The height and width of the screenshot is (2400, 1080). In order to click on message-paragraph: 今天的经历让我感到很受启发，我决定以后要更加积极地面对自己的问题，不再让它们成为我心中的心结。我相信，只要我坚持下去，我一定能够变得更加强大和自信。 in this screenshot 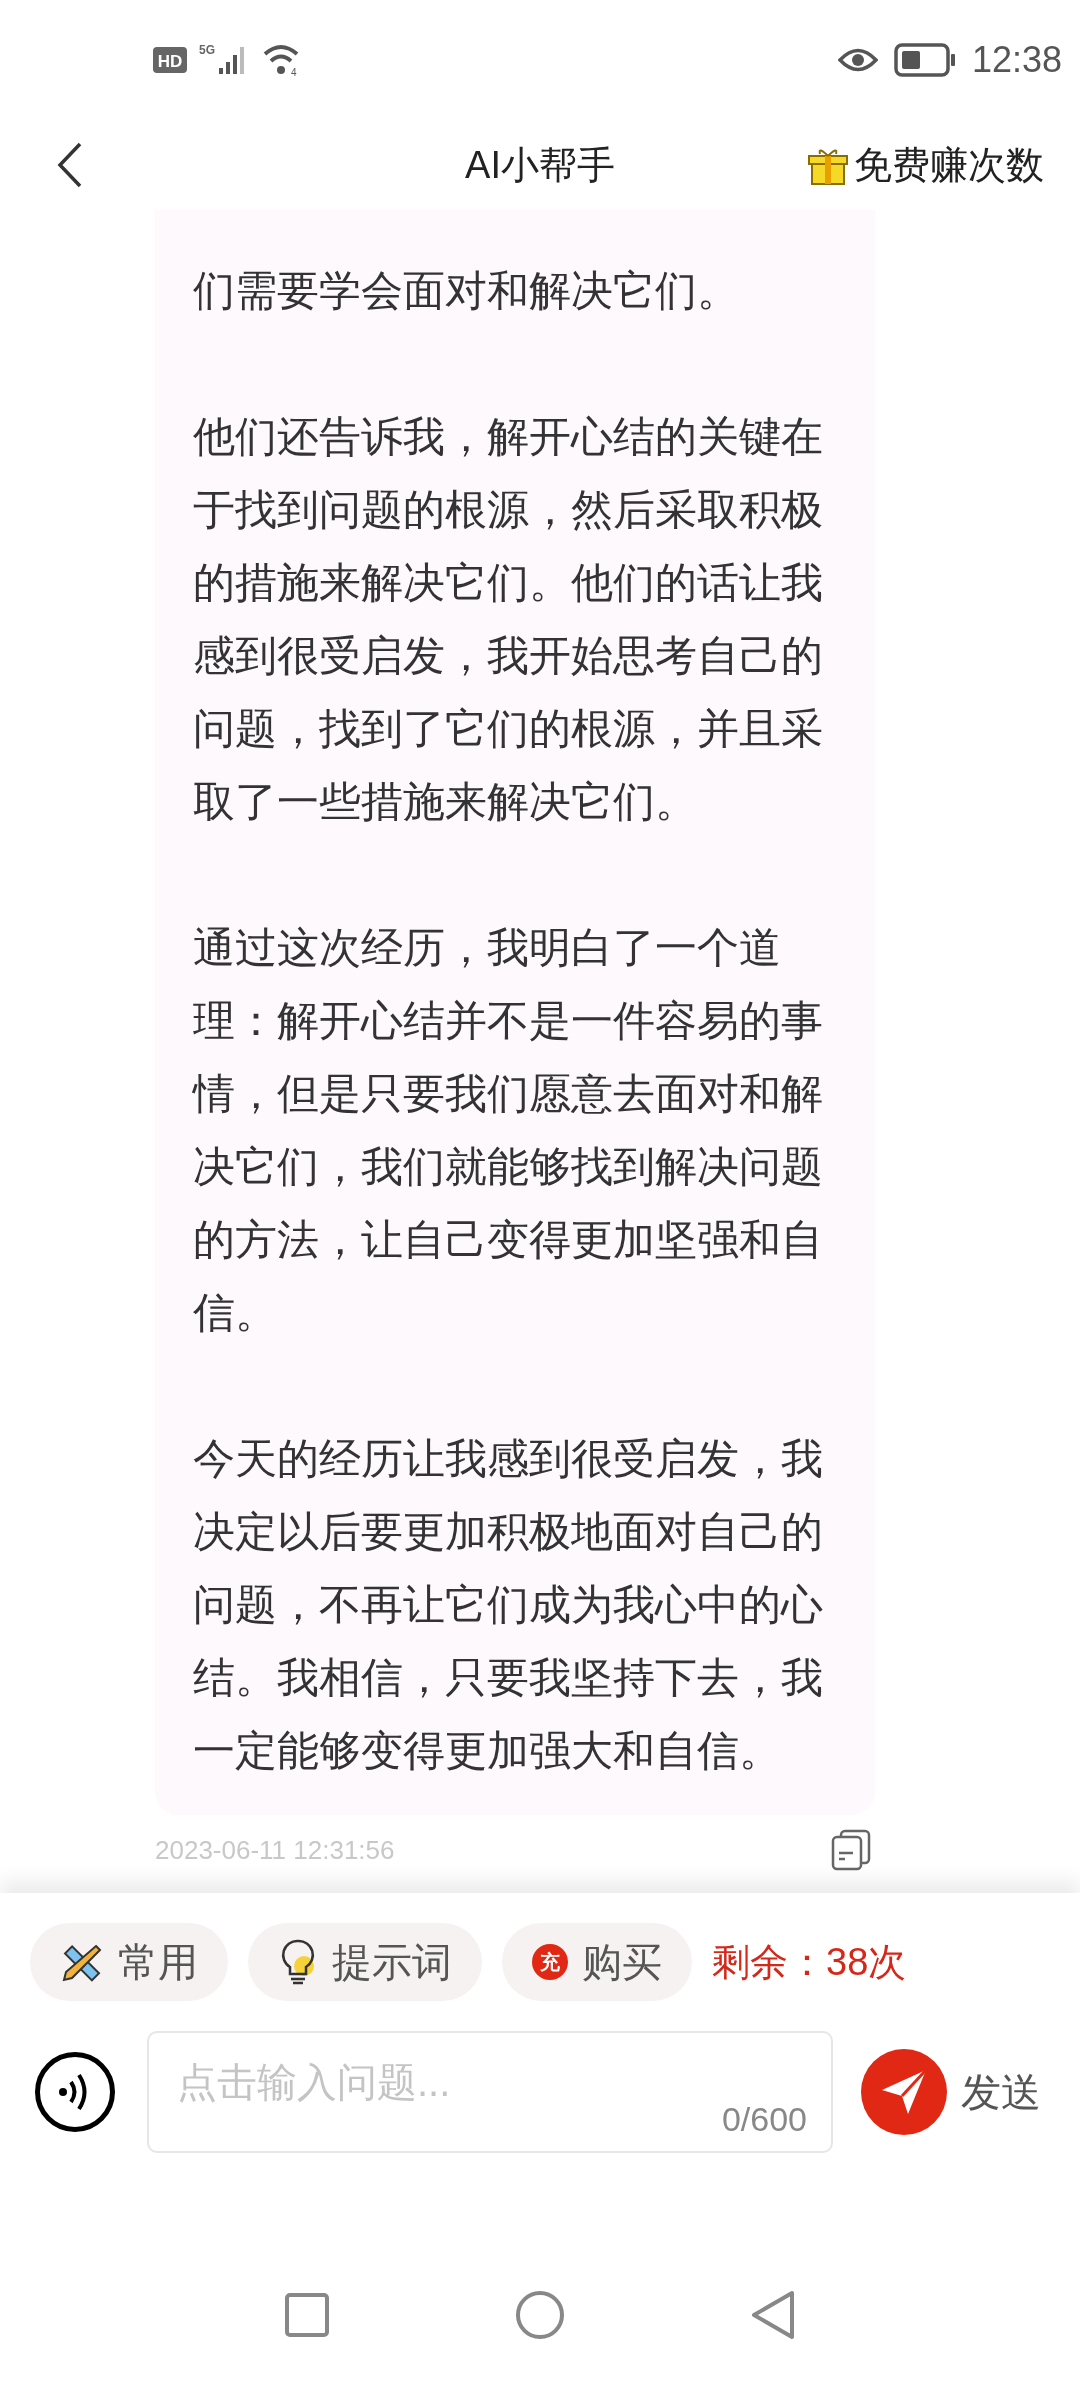, I will do `click(508, 1605)`.